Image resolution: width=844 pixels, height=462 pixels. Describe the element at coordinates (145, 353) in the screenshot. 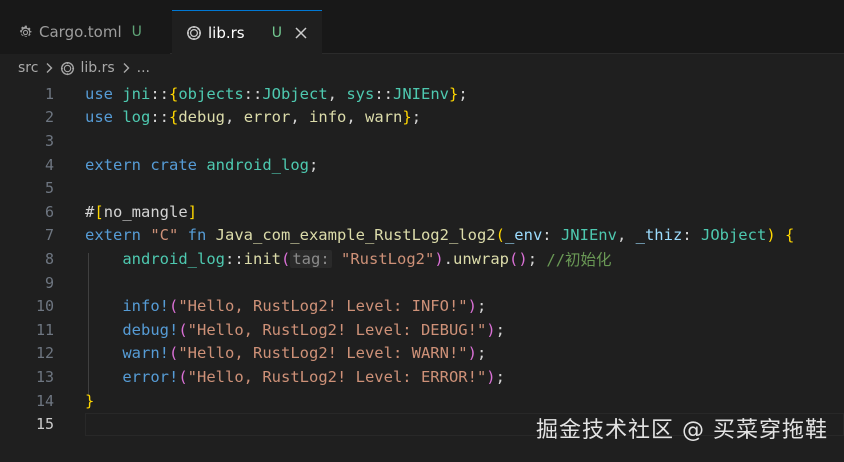

I see `code-token: warn!` at that location.